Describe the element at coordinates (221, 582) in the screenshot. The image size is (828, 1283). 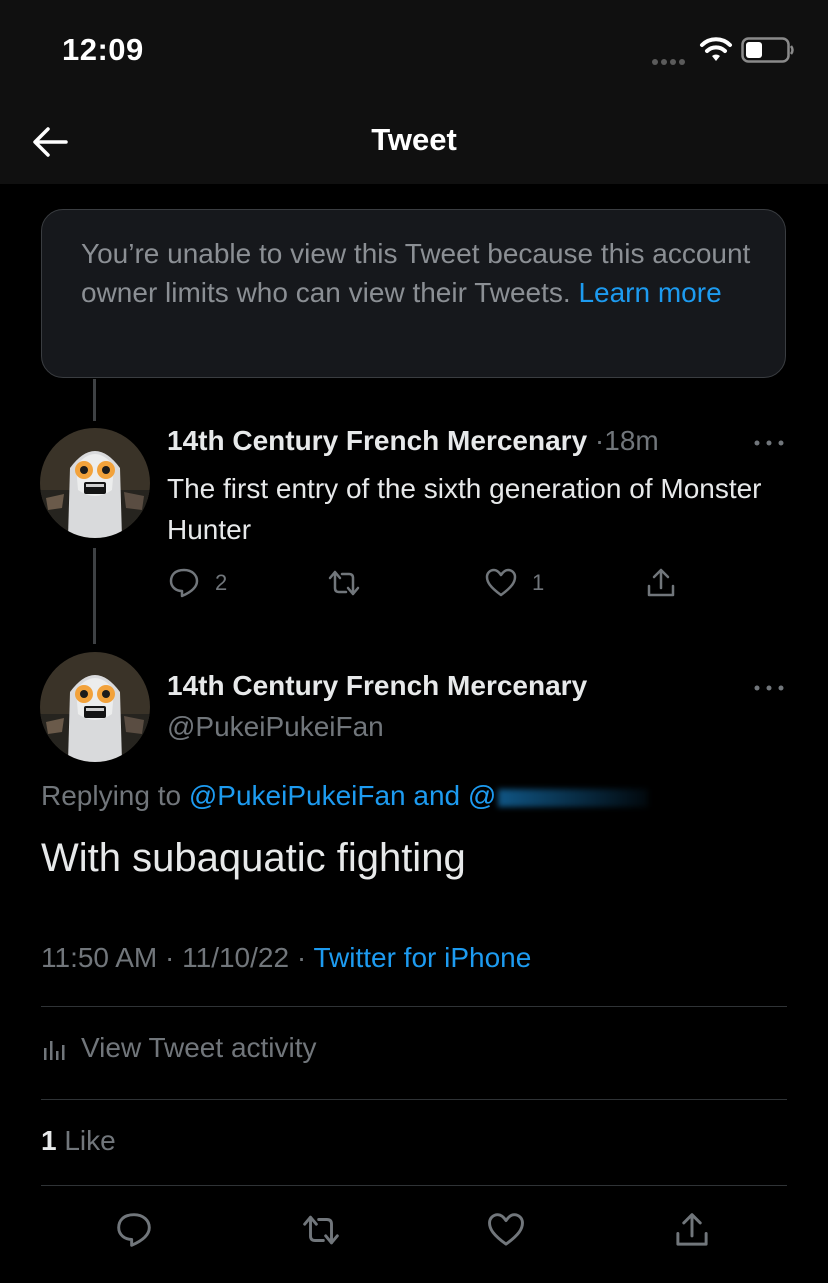
I see `reply-count: 2` at that location.